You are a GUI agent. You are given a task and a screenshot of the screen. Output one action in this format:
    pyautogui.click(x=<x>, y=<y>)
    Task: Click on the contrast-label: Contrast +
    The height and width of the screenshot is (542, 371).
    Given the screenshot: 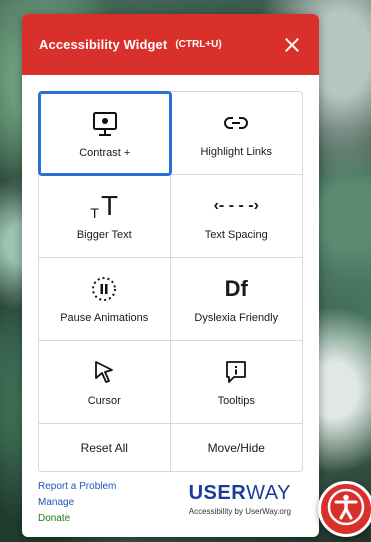 What is the action you would take?
    pyautogui.click(x=105, y=152)
    